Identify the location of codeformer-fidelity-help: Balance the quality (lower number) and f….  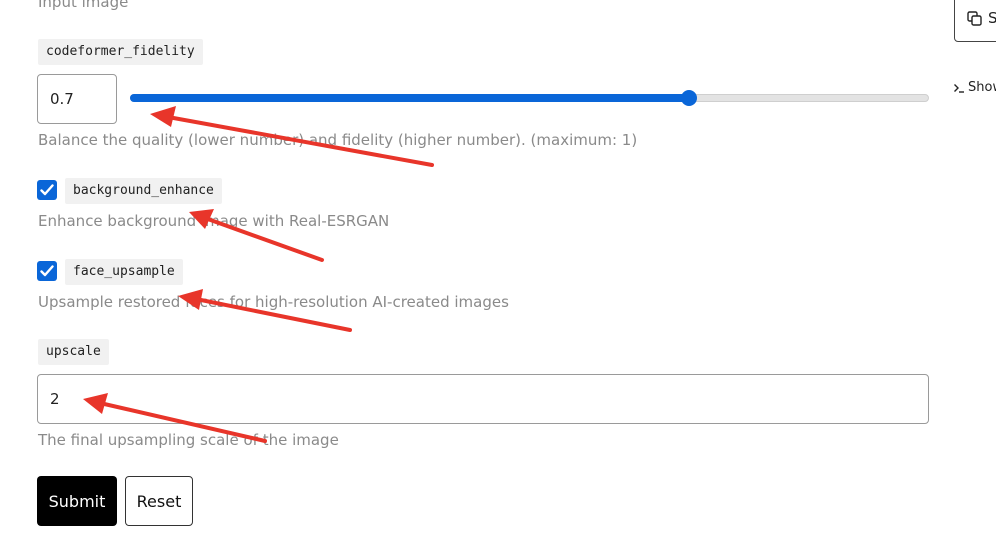
(338, 140).